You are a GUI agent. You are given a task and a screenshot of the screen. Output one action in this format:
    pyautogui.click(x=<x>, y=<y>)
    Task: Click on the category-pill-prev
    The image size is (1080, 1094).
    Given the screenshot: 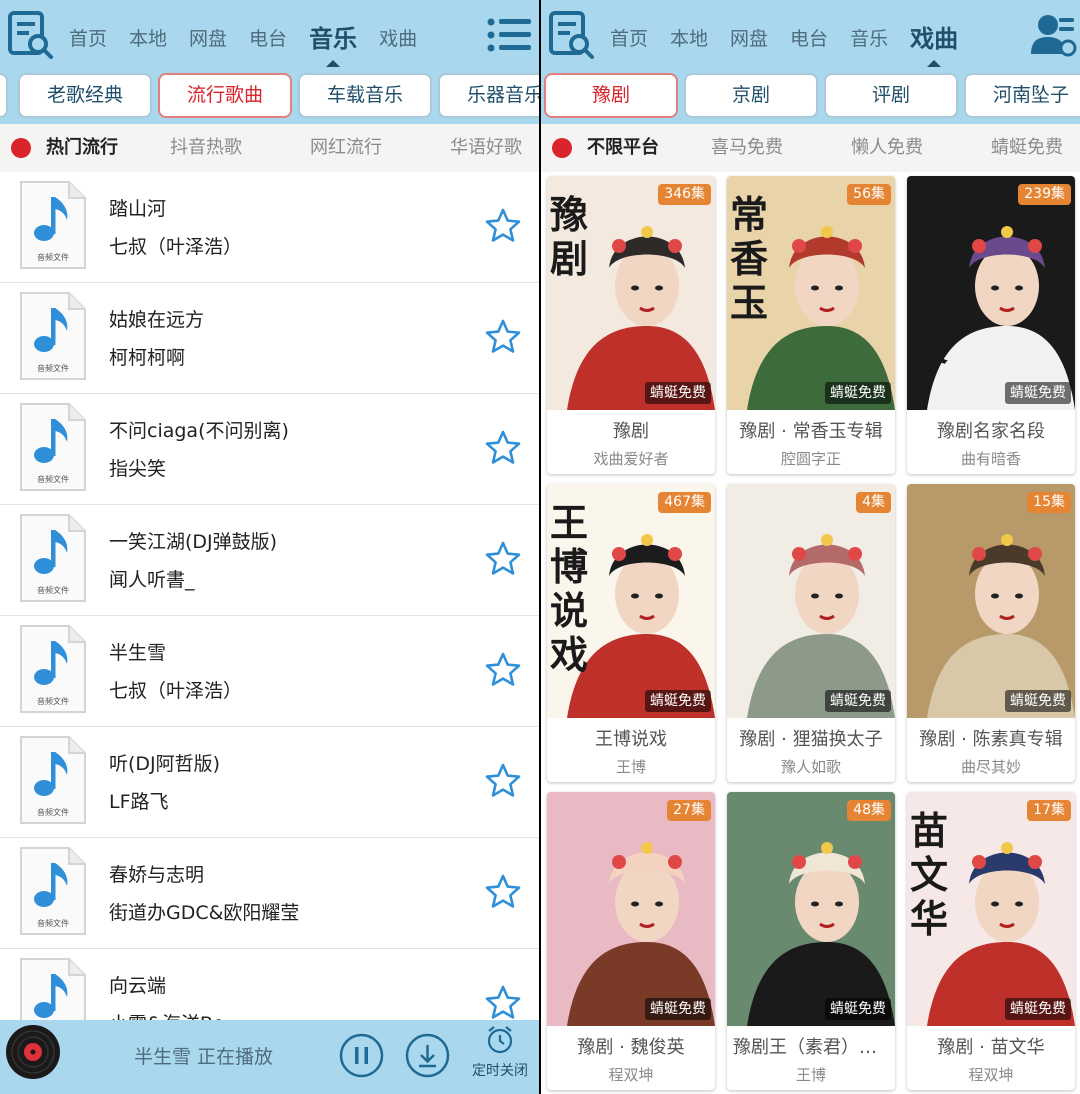 What is the action you would take?
    pyautogui.click(x=4, y=95)
    